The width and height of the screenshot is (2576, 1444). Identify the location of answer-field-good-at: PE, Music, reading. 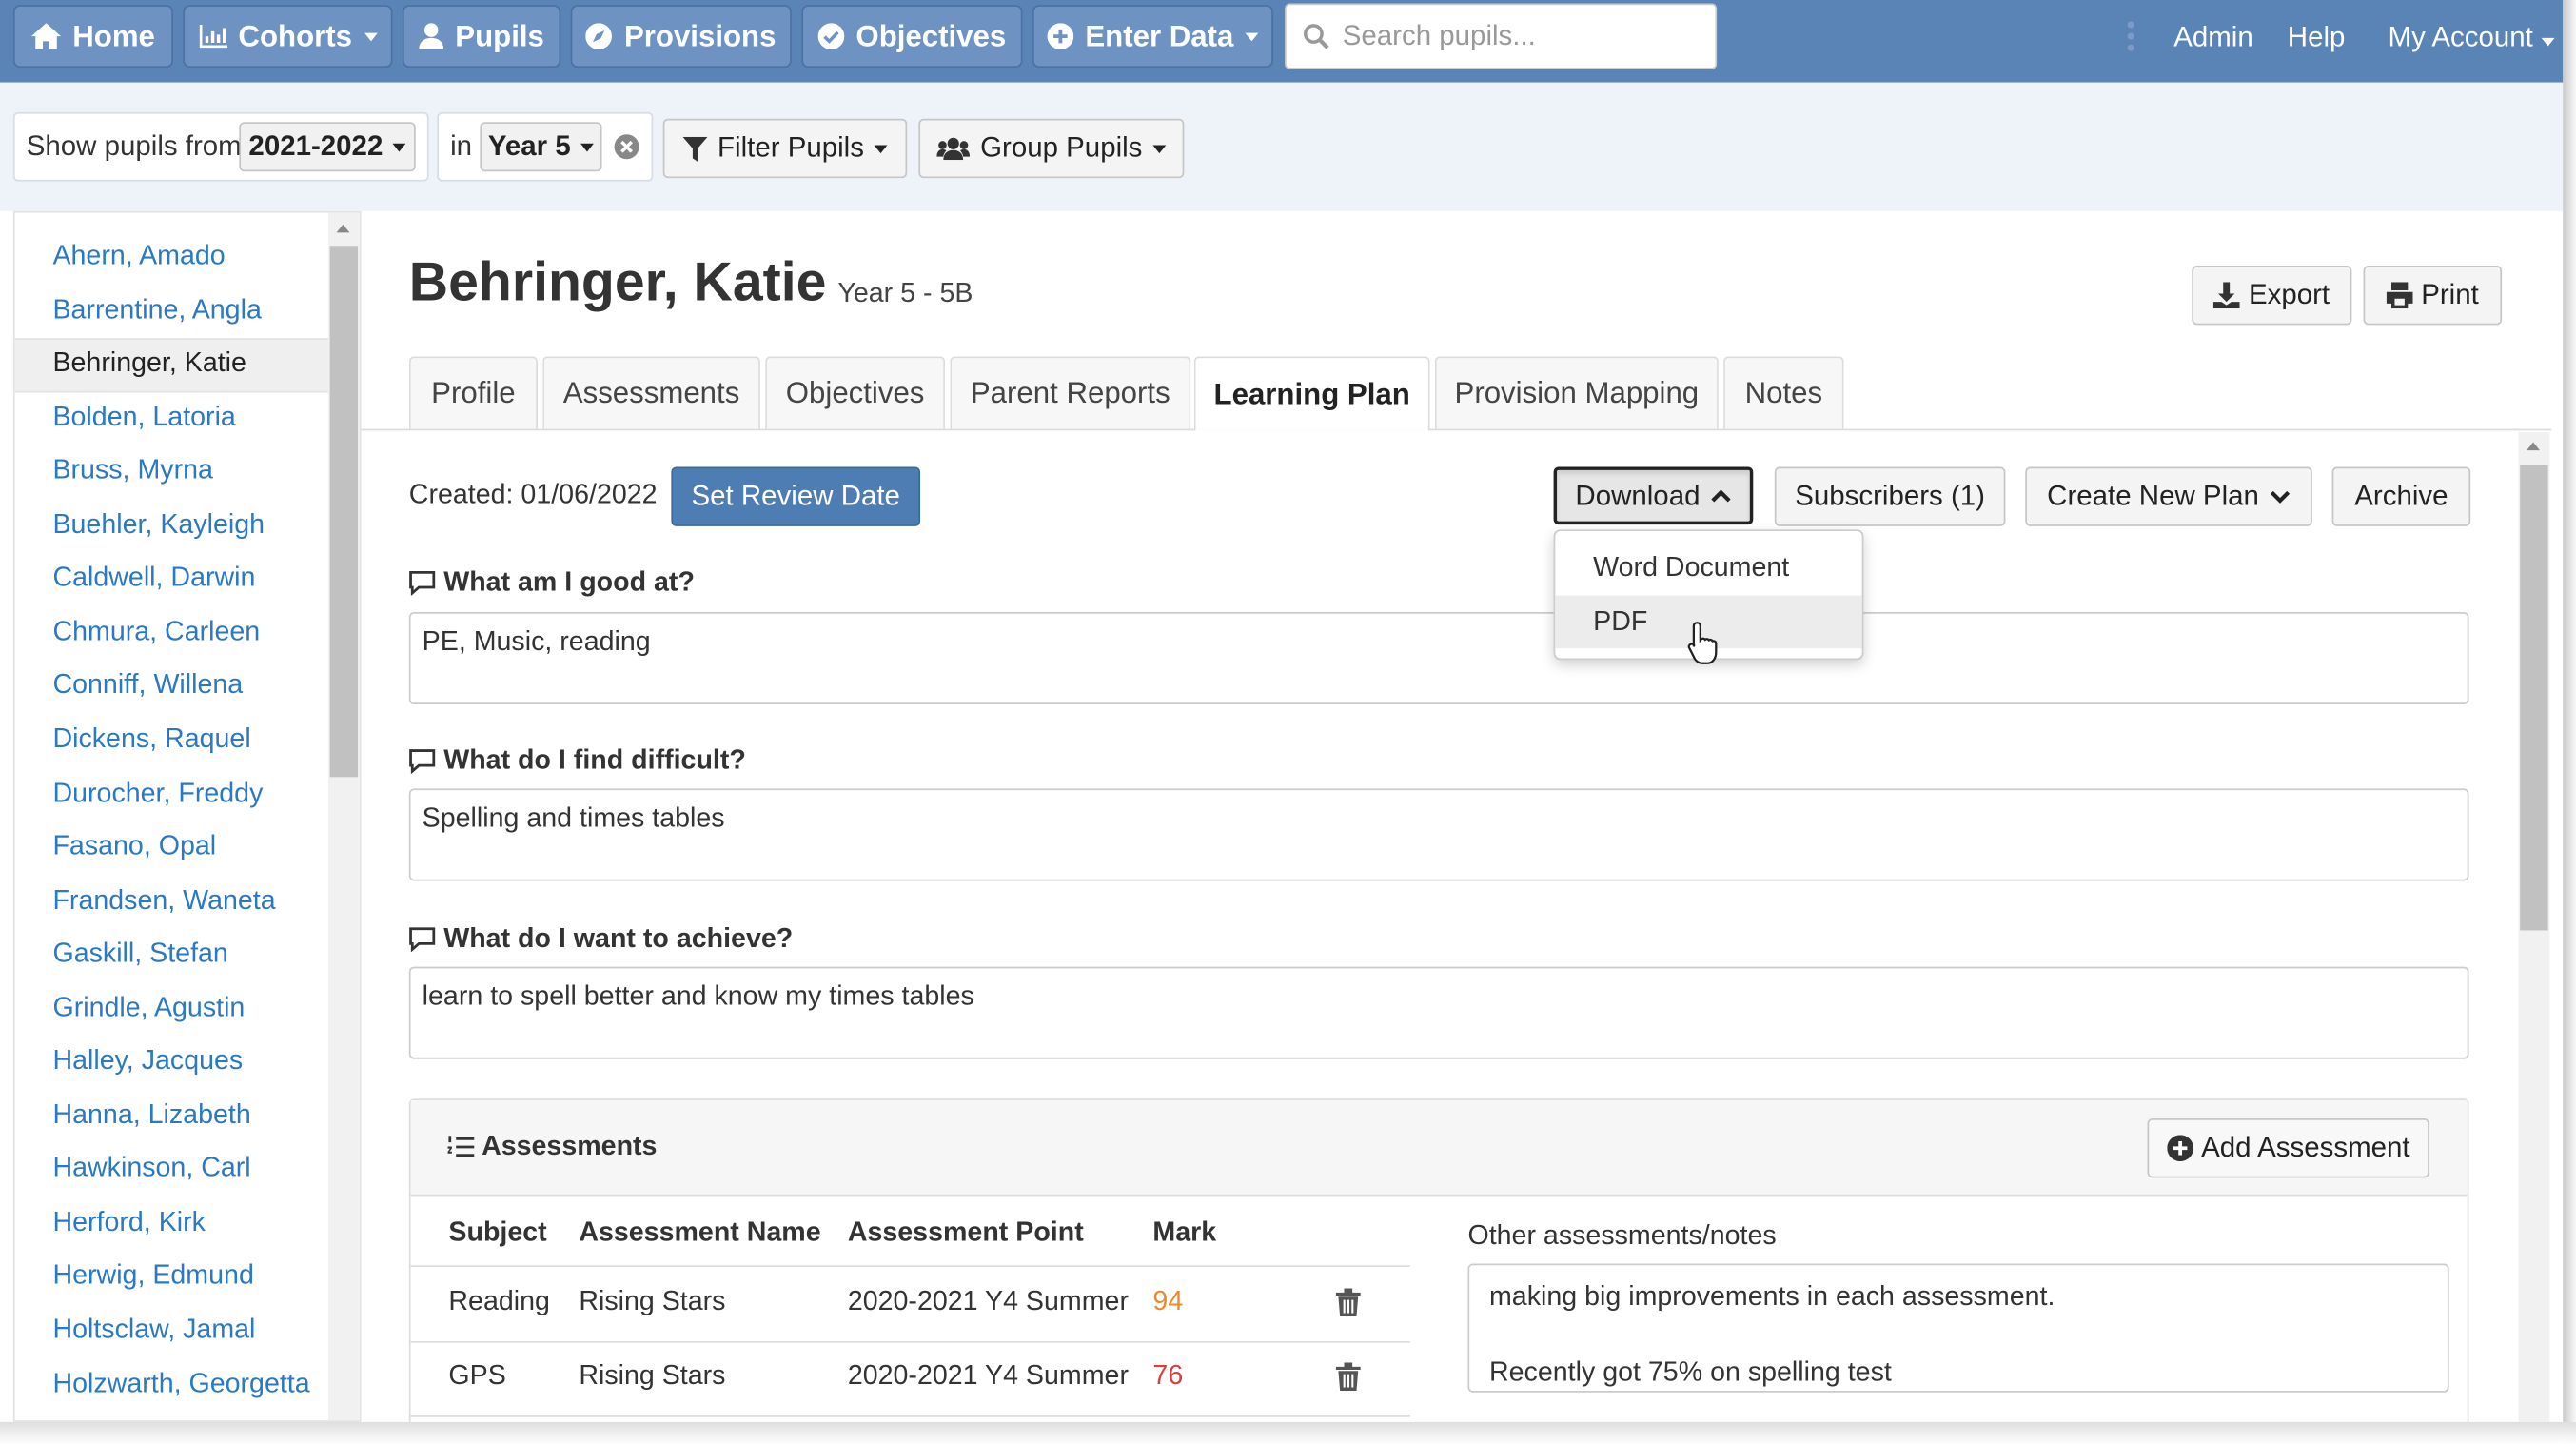
(1438, 658).